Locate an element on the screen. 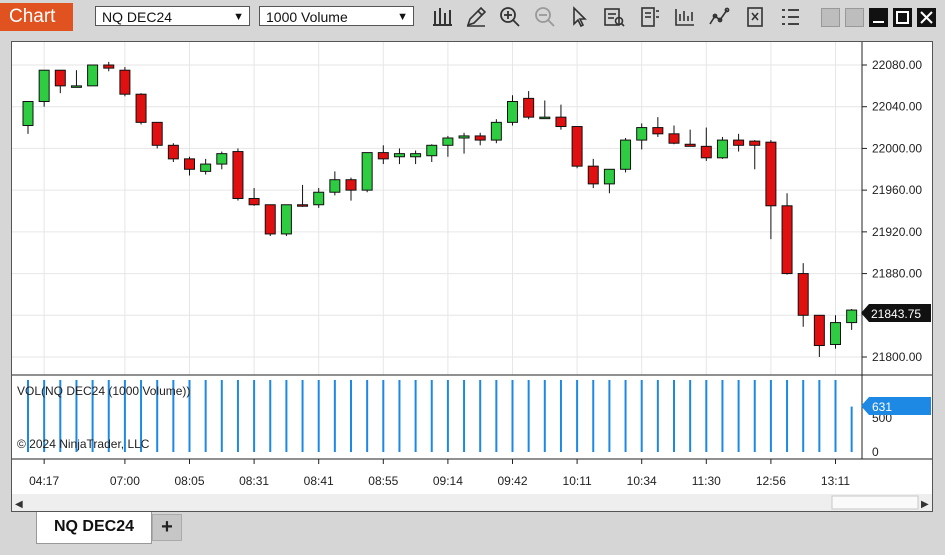 This screenshot has height=555, width=945. time-axis-label: 10:11 is located at coordinates (577, 481).